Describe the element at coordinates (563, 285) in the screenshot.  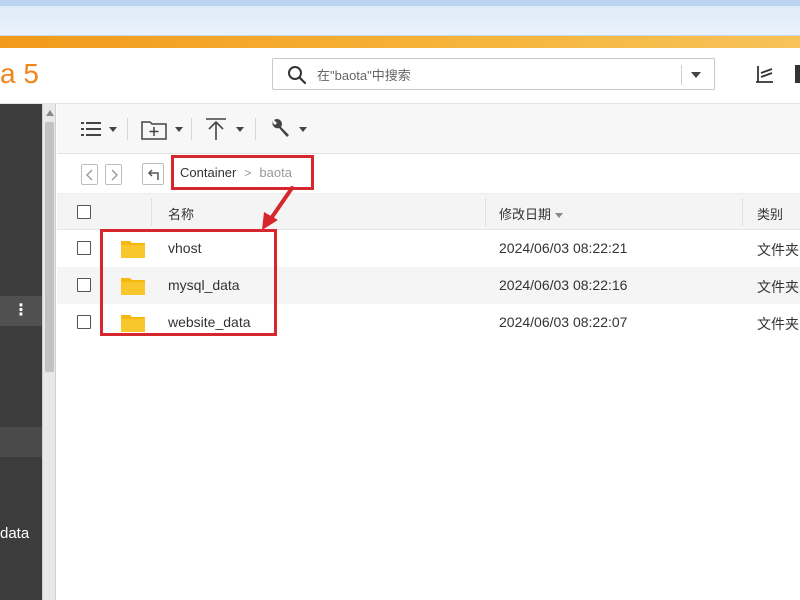
I see `file-modified: 2024/06/03 08:22:16` at that location.